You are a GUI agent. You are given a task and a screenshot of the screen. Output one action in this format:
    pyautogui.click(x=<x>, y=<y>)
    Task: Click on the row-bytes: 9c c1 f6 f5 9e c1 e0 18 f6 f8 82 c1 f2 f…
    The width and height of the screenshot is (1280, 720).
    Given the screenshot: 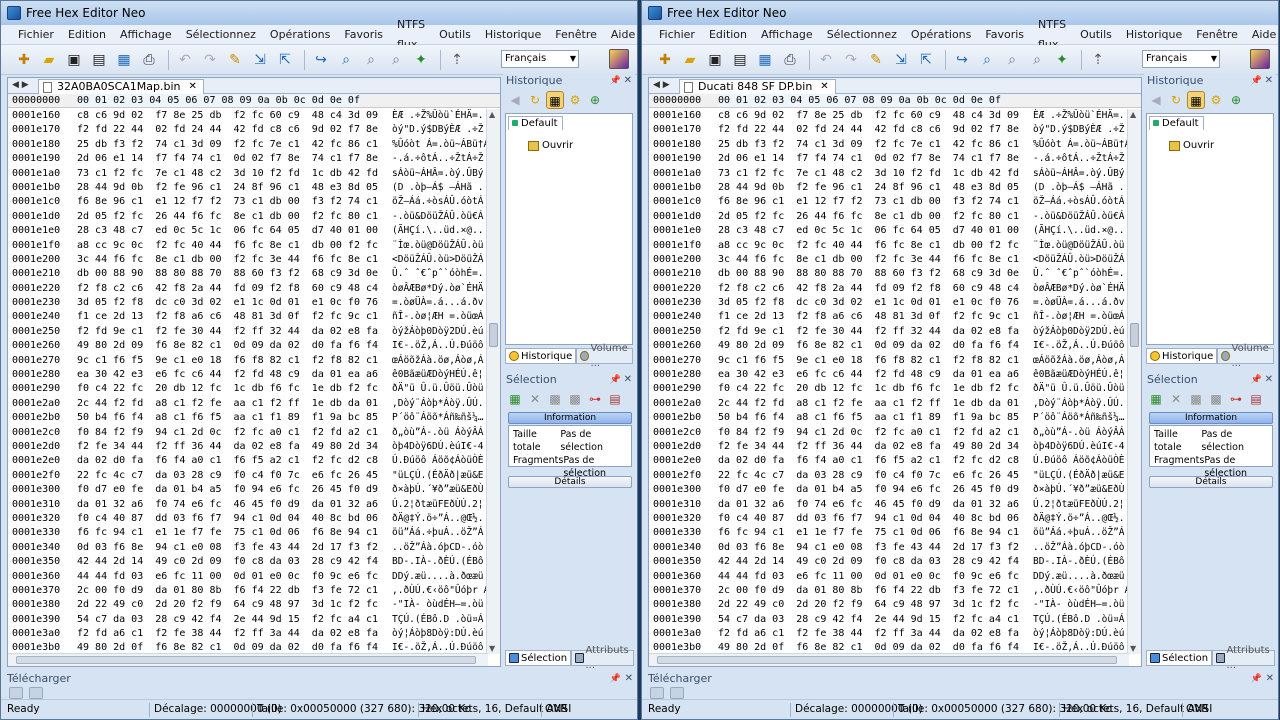 What is the action you would take?
    pyautogui.click(x=868, y=361)
    